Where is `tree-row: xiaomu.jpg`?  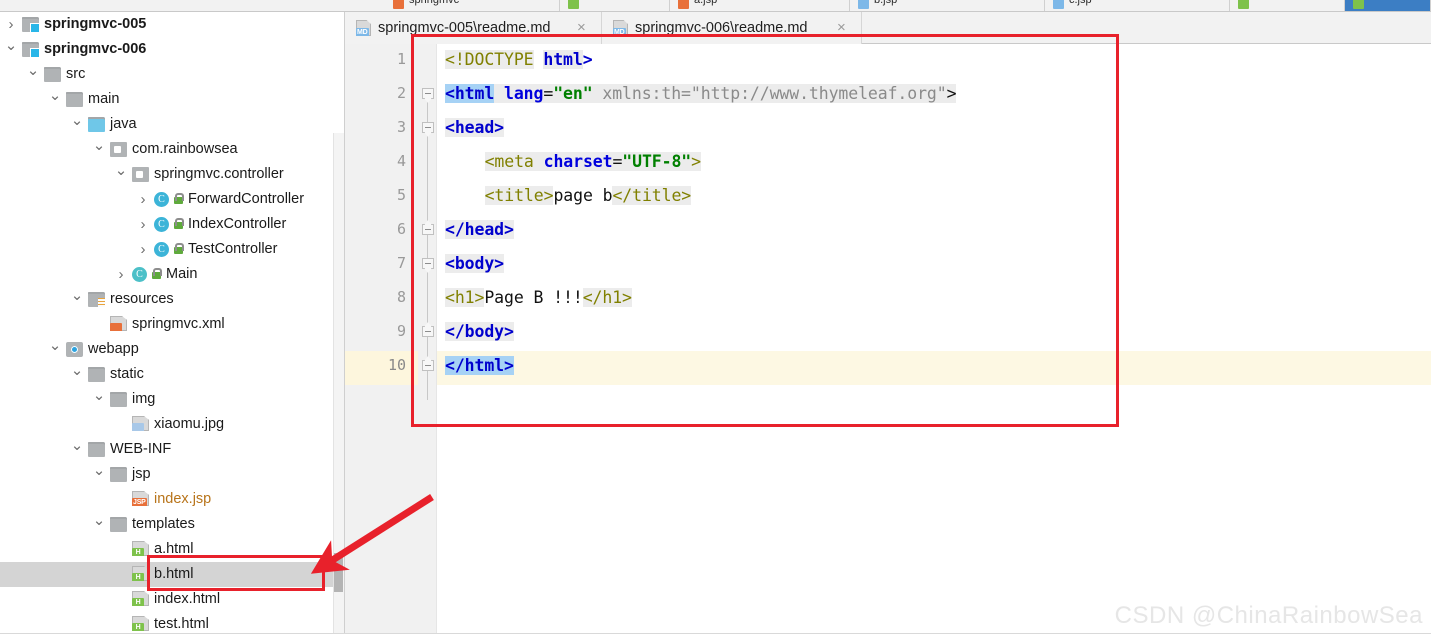
tree-row: xiaomu.jpg is located at coordinates (166, 424).